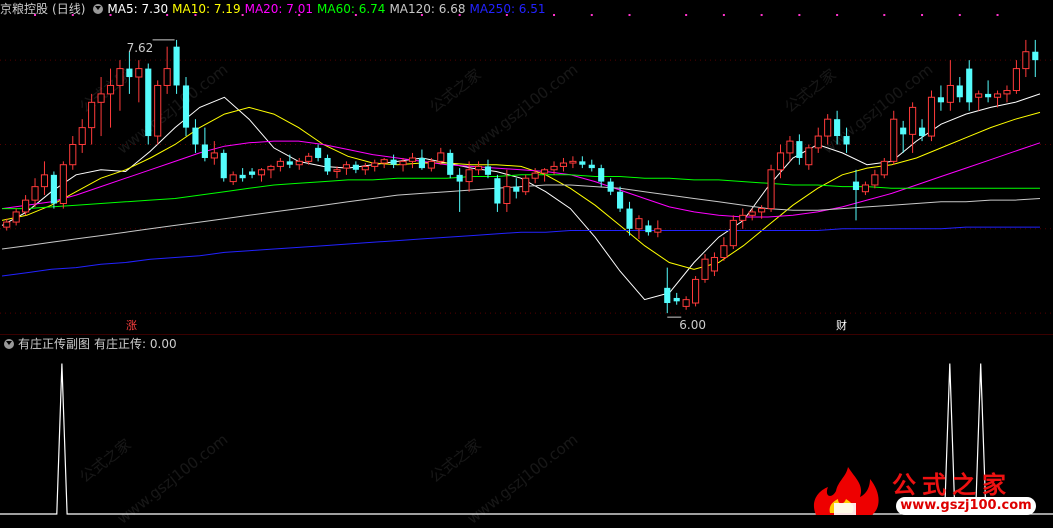  I want to click on logo-text: 公式之家, so click(952, 484).